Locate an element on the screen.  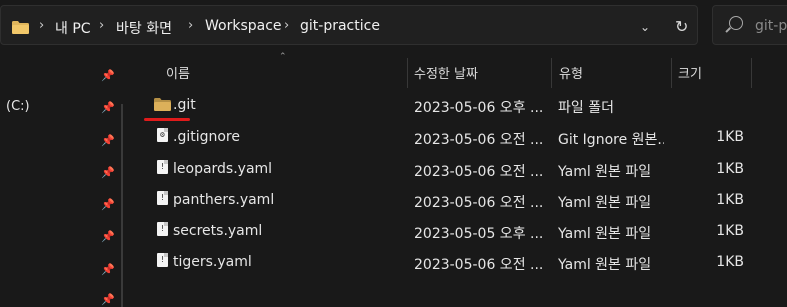
column-header-date: 수정한 날짜 is located at coordinates (446, 72).